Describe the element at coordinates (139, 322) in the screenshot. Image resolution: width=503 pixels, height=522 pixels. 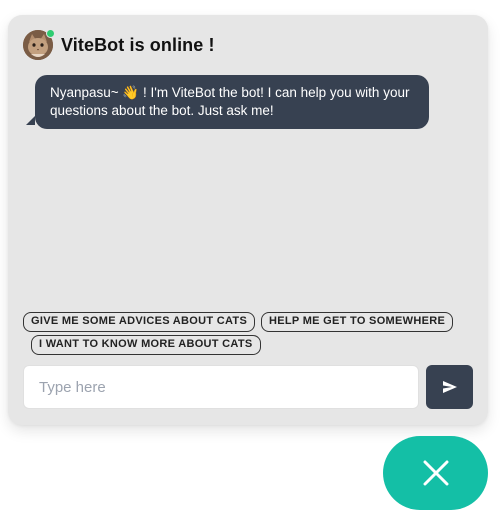
I see `suggestion-chip-cat-advice: GIVE ME SOME ADVICES ABOUT CATS` at that location.